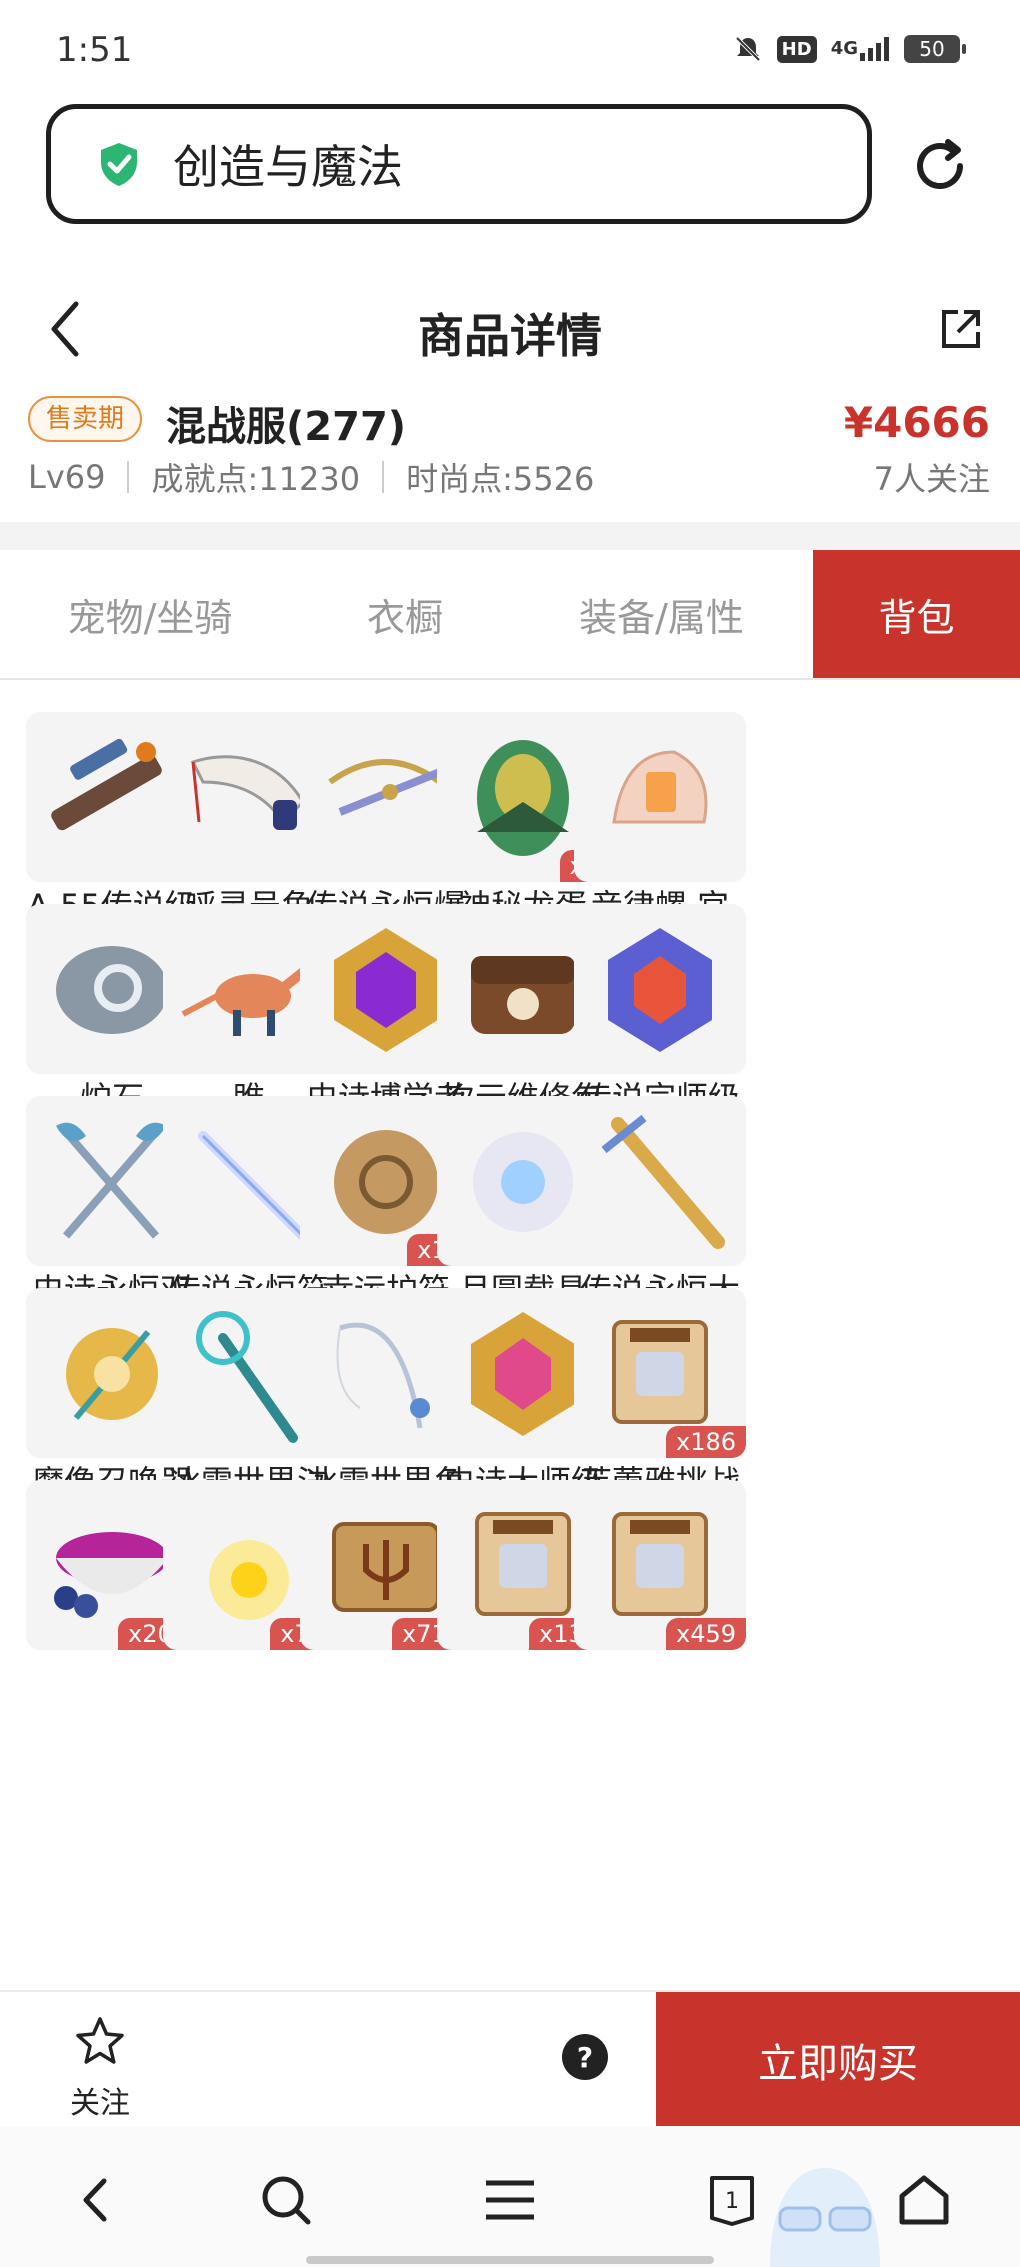 The image size is (1020, 2267). What do you see at coordinates (67, 477) in the screenshot?
I see `level-label: Lv69` at bounding box center [67, 477].